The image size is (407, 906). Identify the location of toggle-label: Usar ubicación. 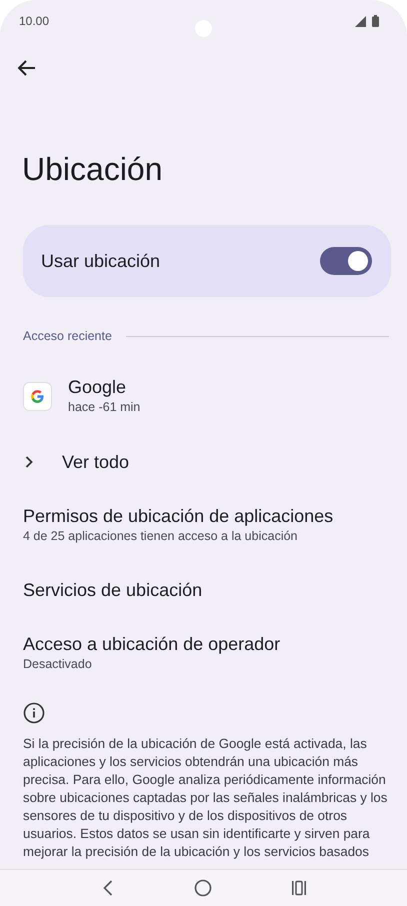
(100, 261).